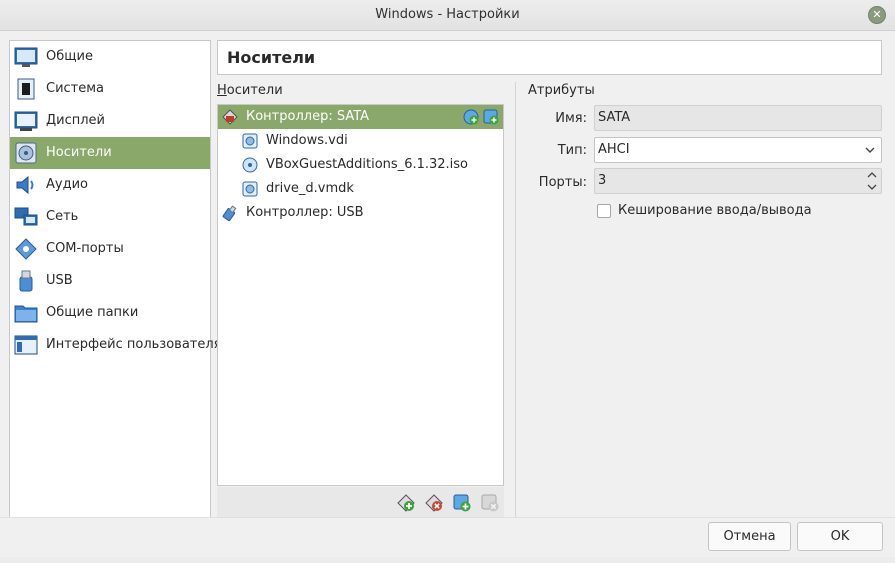 The image size is (895, 563). I want to click on add-controller-icon, so click(406, 503).